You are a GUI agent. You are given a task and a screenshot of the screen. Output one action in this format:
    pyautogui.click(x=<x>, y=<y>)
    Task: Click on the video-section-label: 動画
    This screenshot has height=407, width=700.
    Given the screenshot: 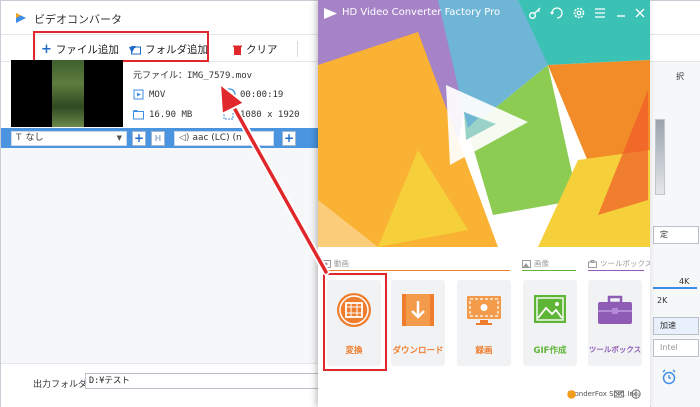 What is the action you would take?
    pyautogui.click(x=341, y=263)
    